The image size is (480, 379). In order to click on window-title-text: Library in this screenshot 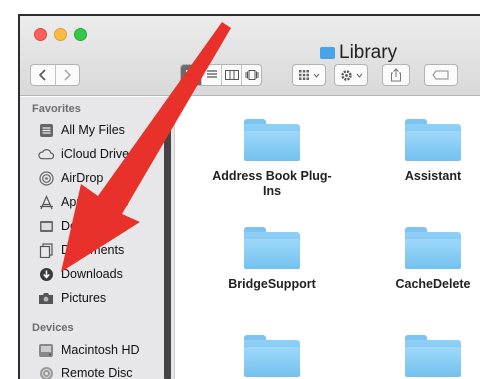, I will do `click(368, 52)`.